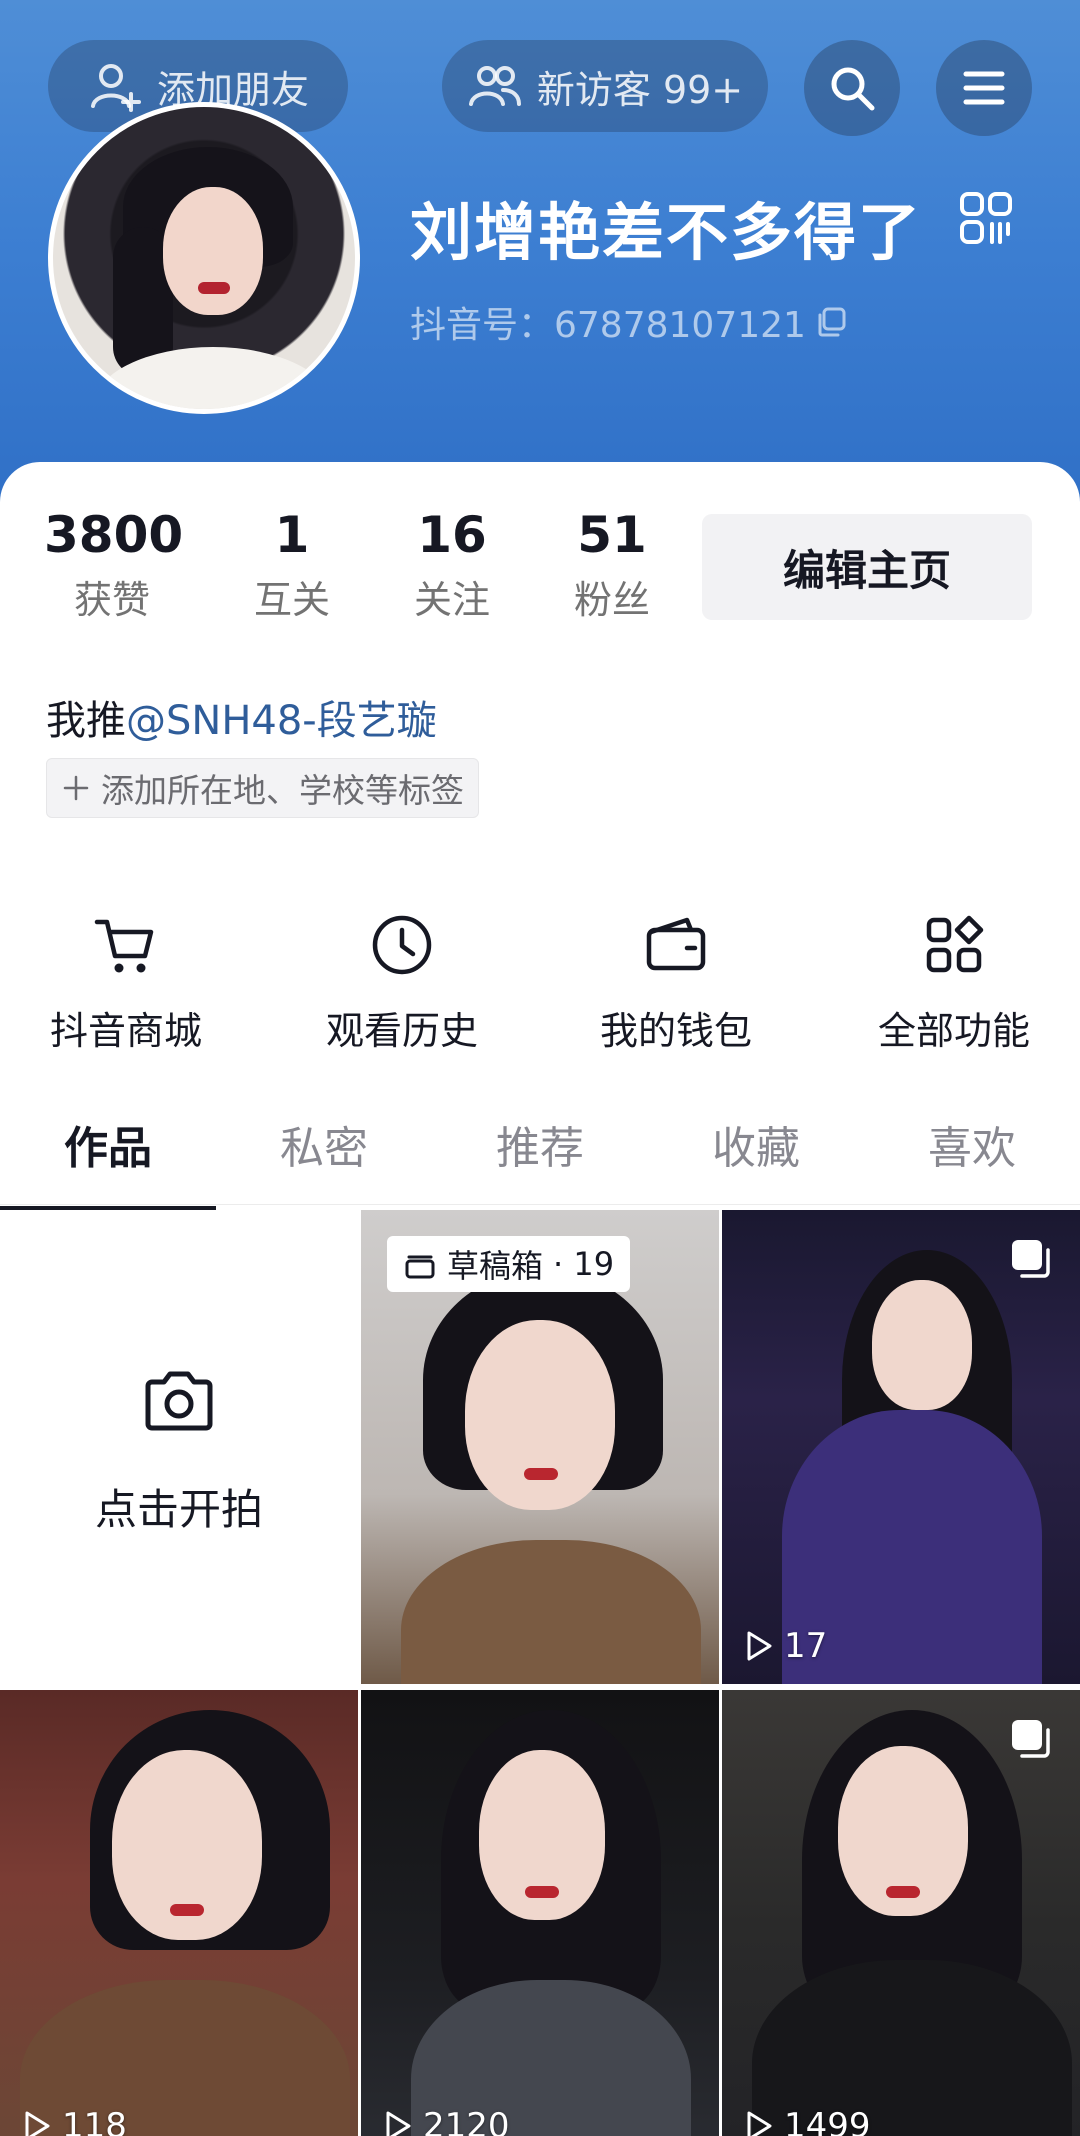 The image size is (1080, 2136). Describe the element at coordinates (953, 1031) in the screenshot. I see `quick-action-all-features-label: 全部功能` at that location.